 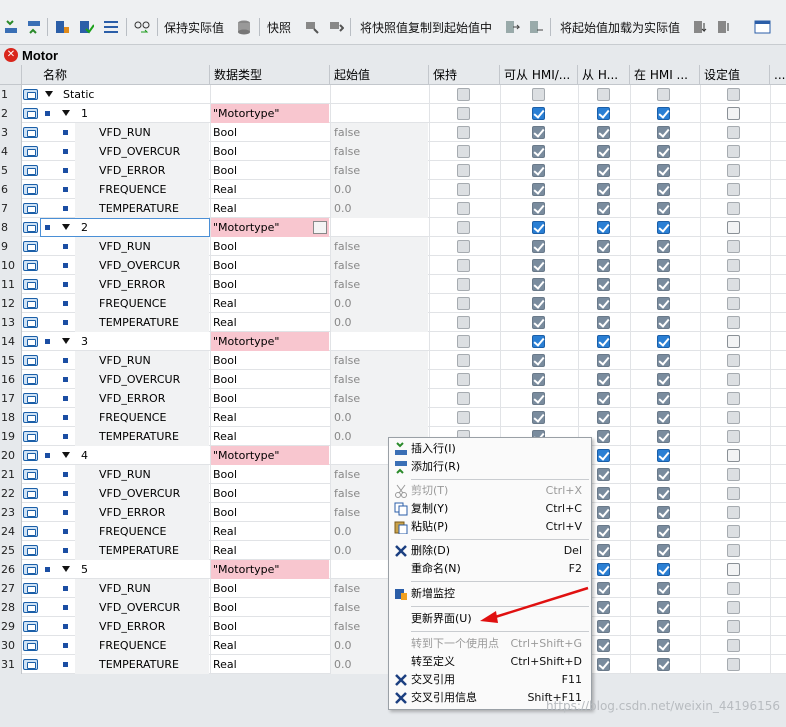 What do you see at coordinates (11, 550) in the screenshot?
I see `row-number: 25` at bounding box center [11, 550].